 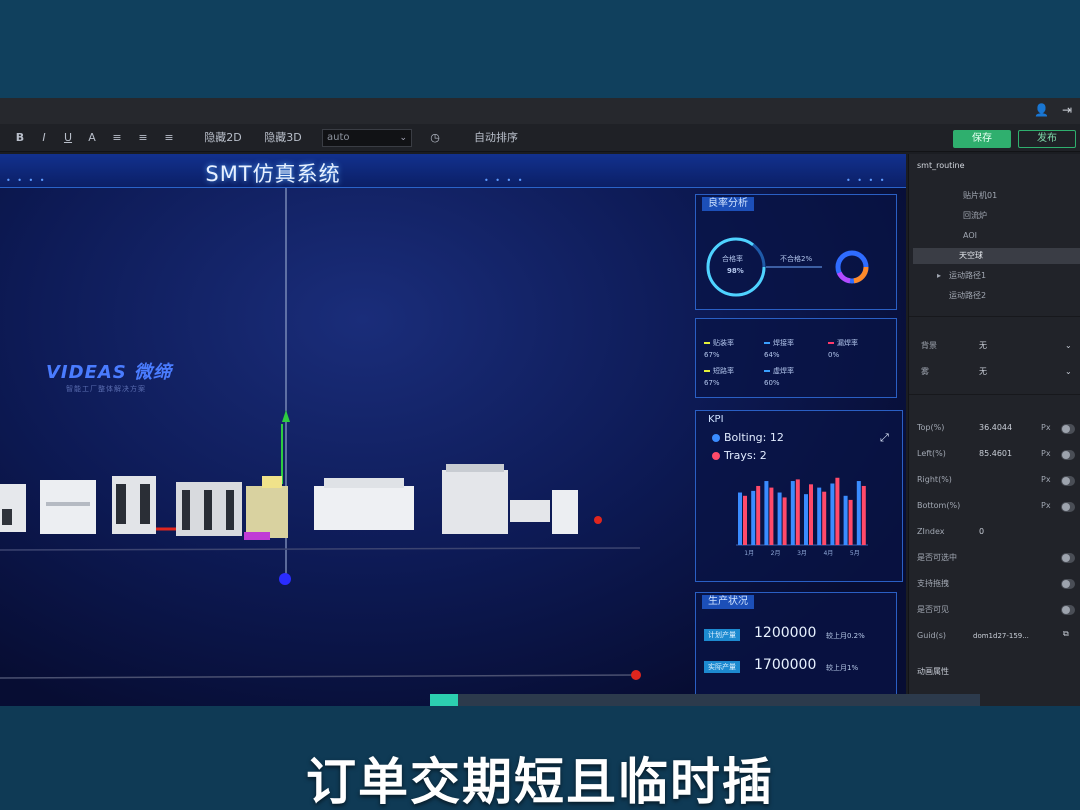 I want to click on bottom-lock-toggle, so click(x=1068, y=507).